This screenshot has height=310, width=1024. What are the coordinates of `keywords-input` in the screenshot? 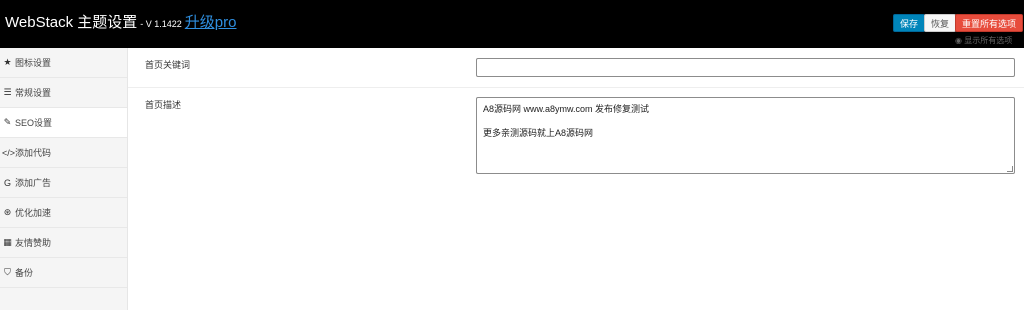 It's located at (745, 67).